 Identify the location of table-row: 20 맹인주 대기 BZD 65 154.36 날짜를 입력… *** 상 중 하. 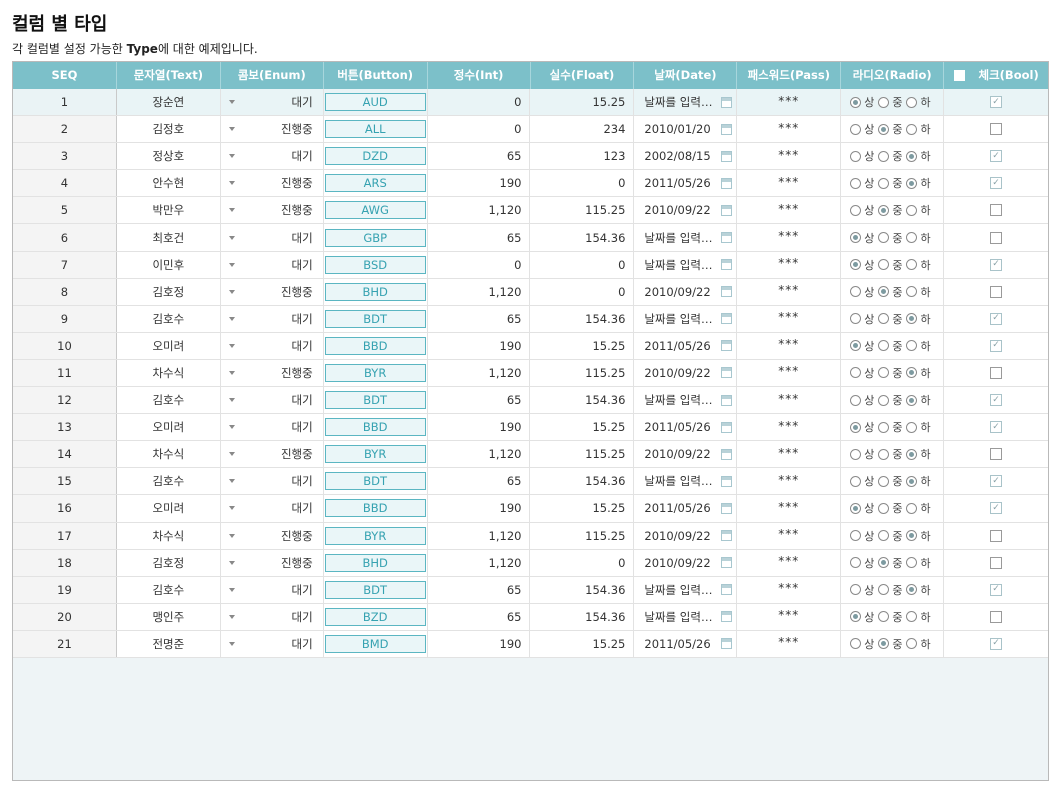
(530, 617).